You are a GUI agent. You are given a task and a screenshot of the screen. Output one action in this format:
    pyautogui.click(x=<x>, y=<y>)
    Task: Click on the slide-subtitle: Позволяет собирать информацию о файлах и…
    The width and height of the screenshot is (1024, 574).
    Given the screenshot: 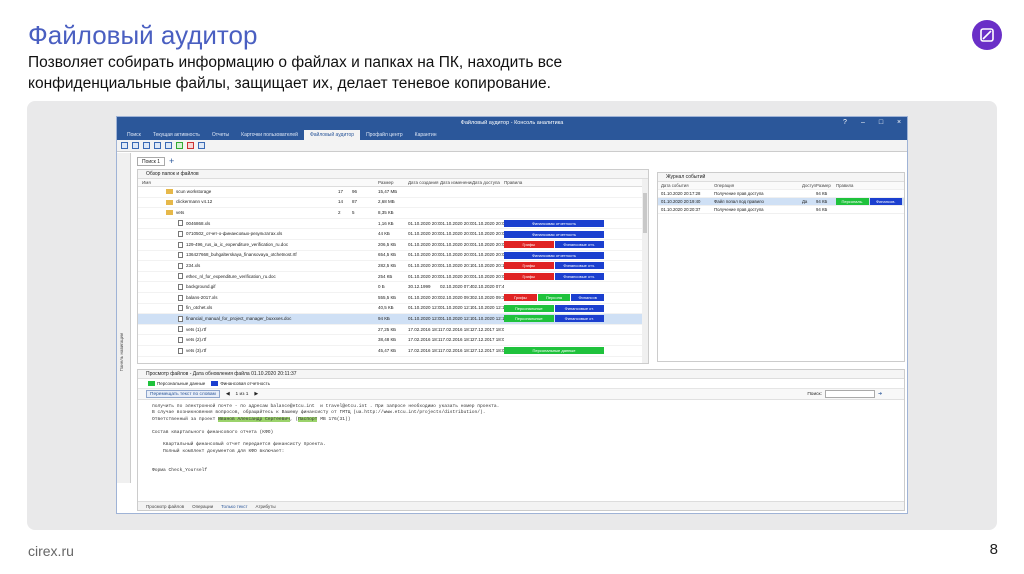 What is the action you would take?
    pyautogui.click(x=295, y=73)
    